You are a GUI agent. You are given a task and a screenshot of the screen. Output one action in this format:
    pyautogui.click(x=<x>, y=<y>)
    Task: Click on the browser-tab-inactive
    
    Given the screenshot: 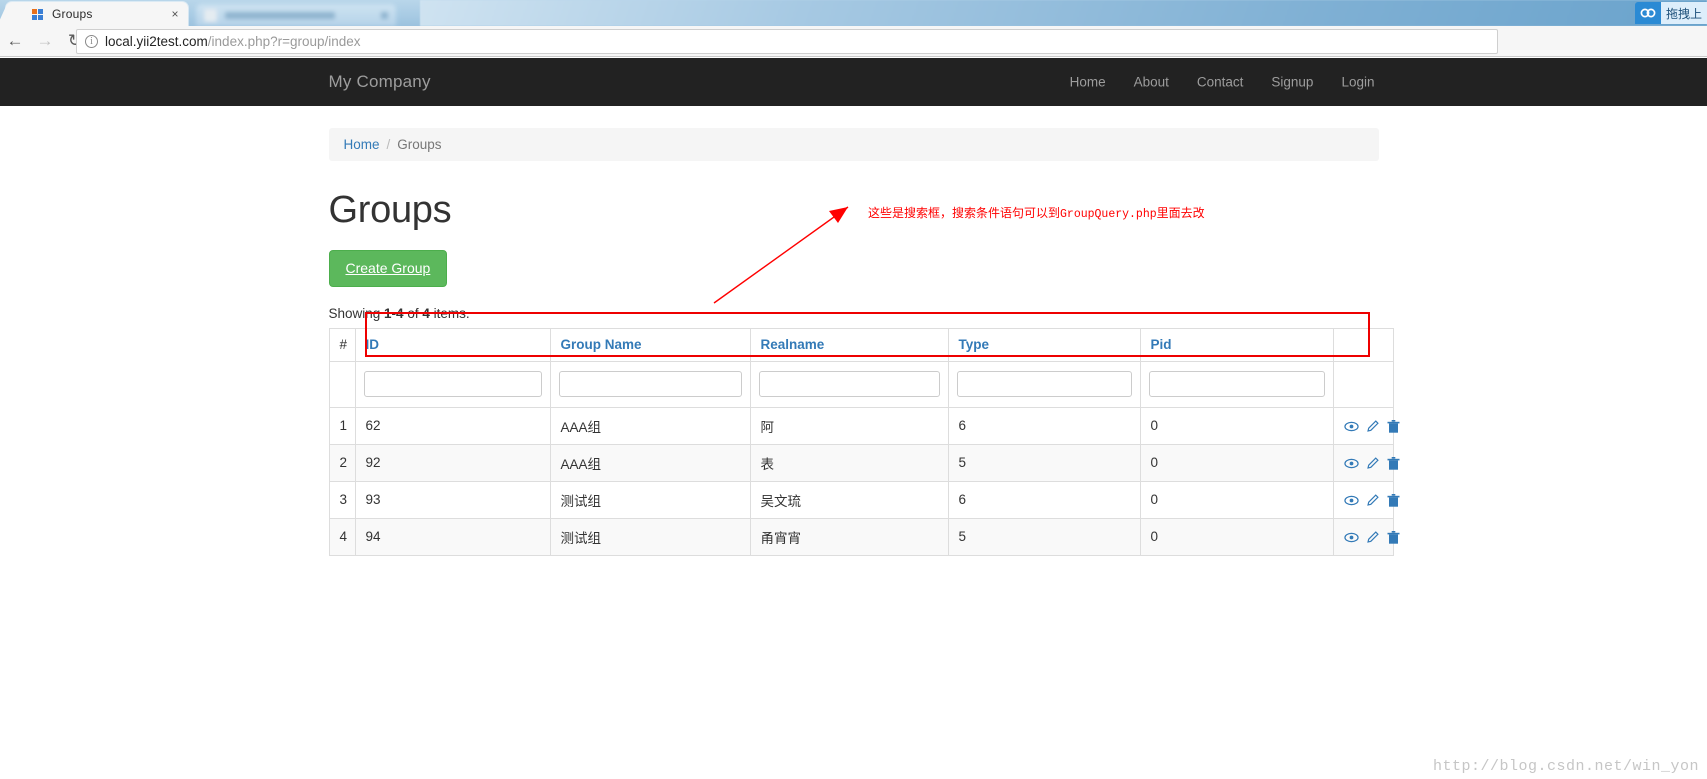 What is the action you would take?
    pyautogui.click(x=296, y=15)
    